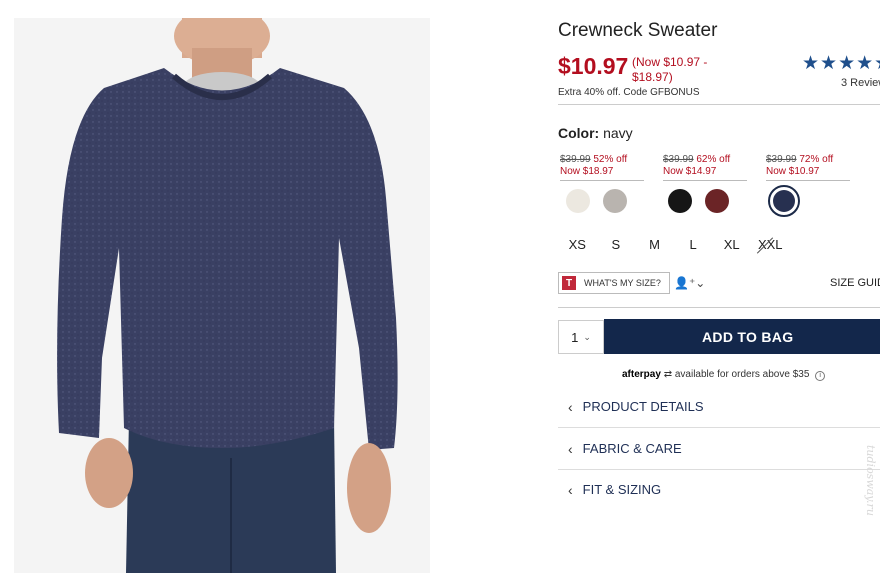 This screenshot has width=880, height=573. What do you see at coordinates (575, 337) in the screenshot?
I see `quantity-value: 1` at bounding box center [575, 337].